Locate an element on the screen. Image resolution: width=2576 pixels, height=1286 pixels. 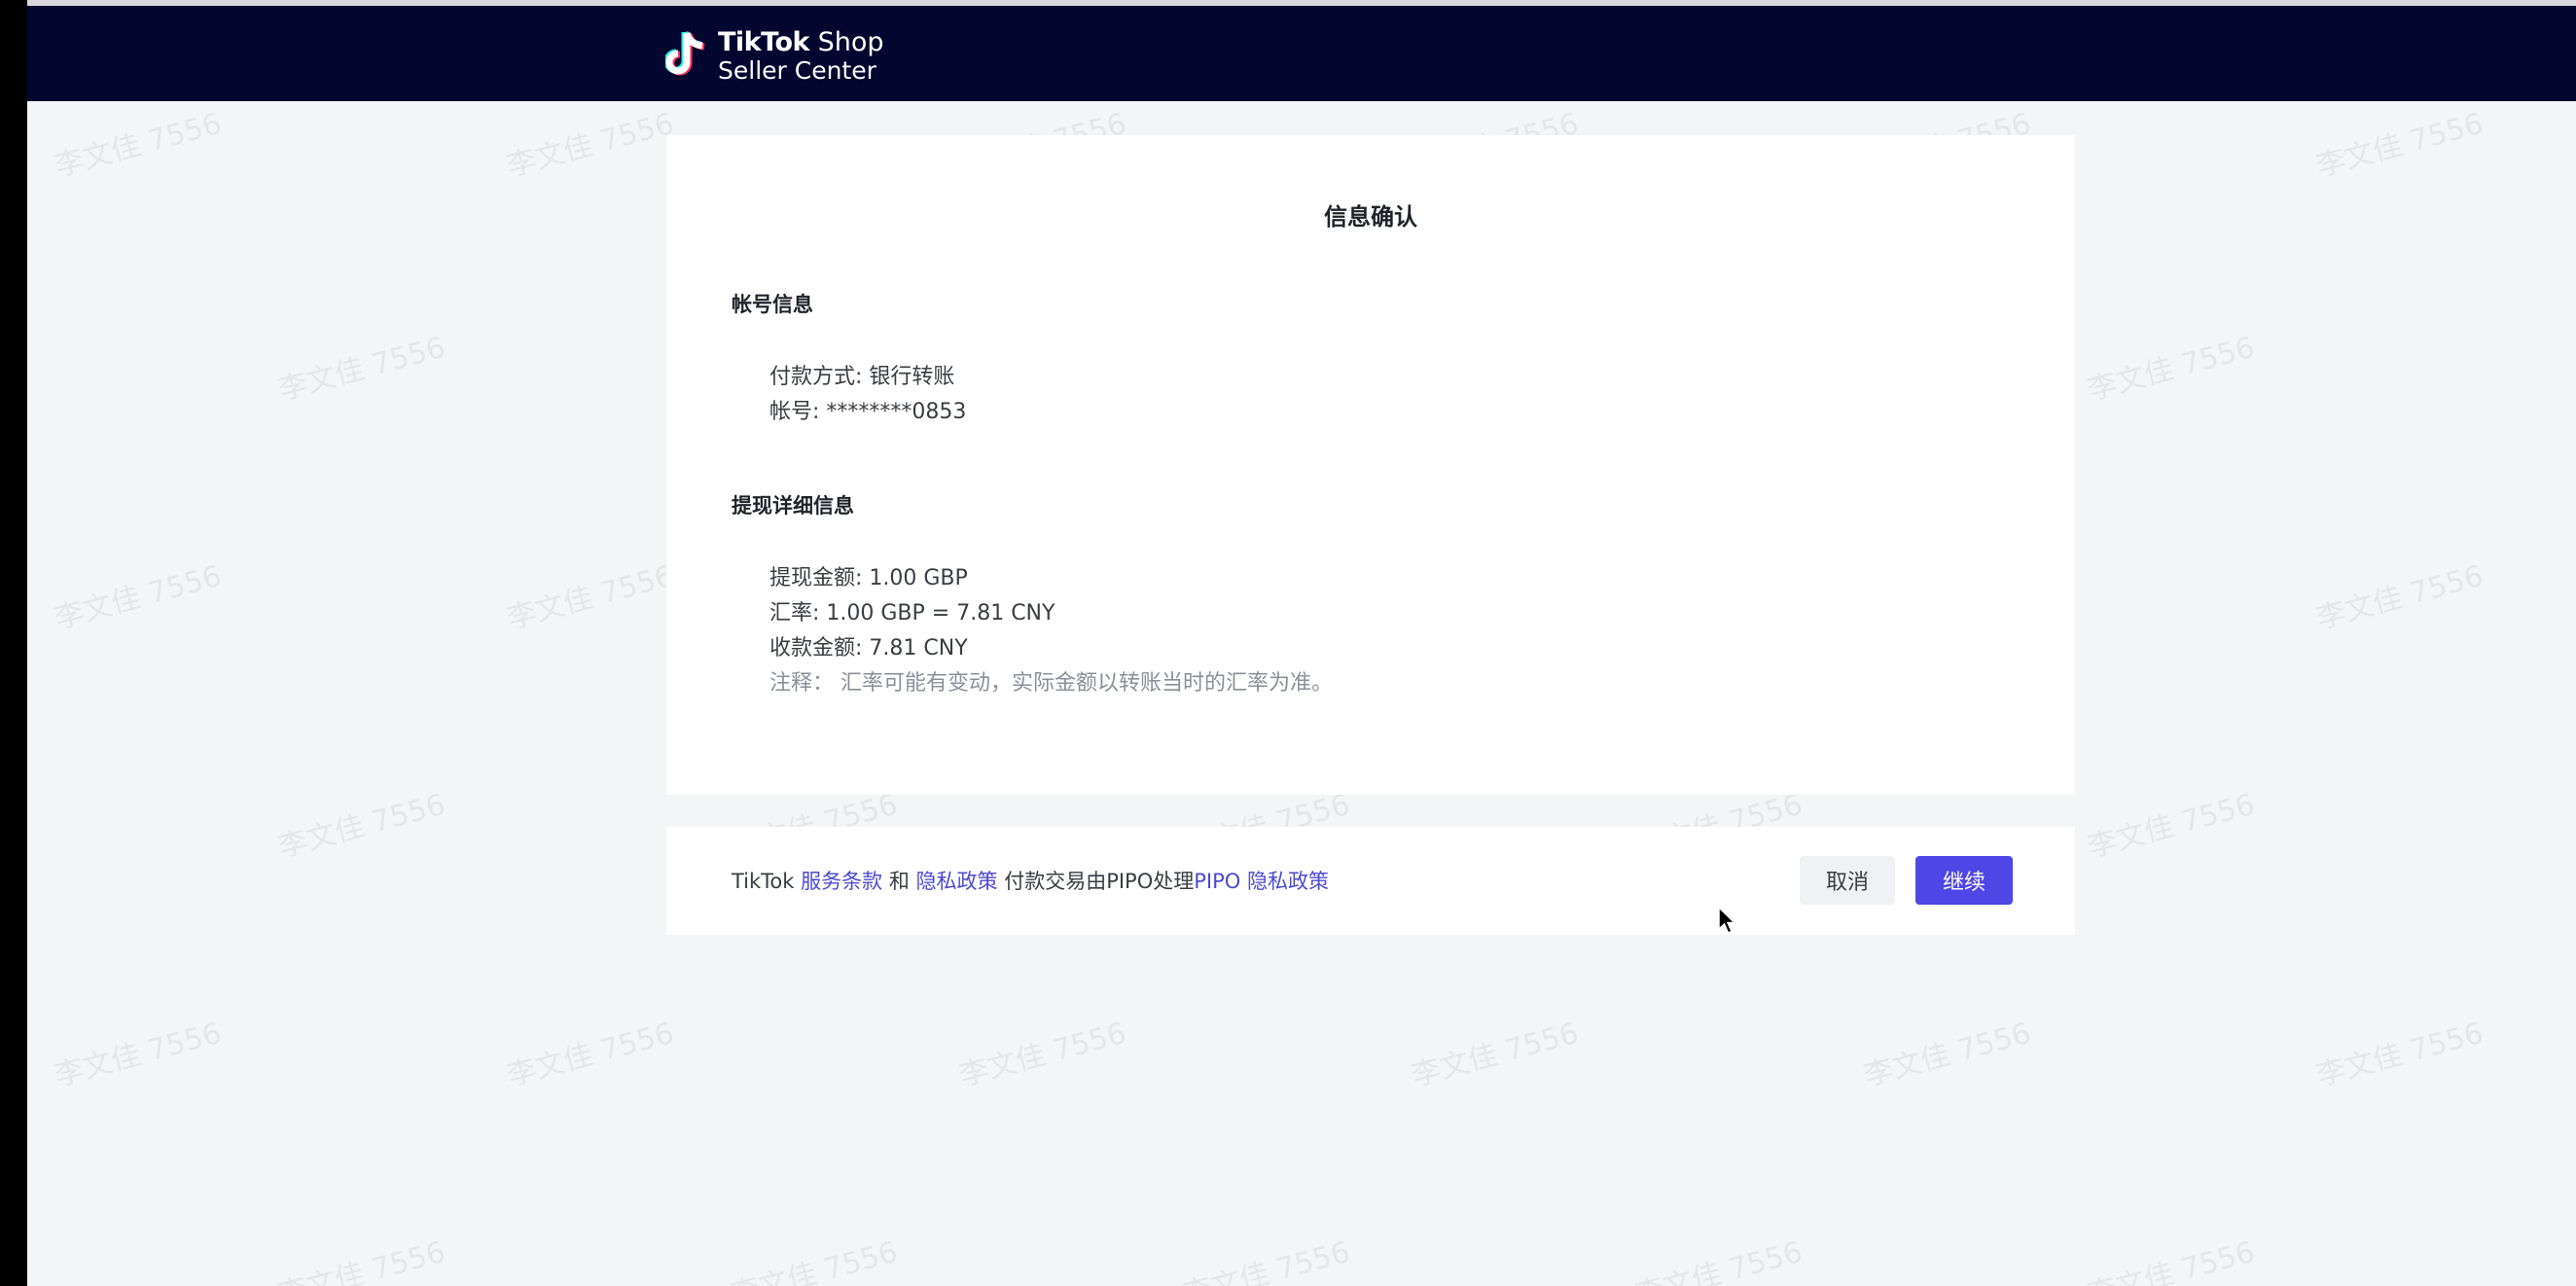
logo-brand-bold: TikTok is located at coordinates (763, 41).